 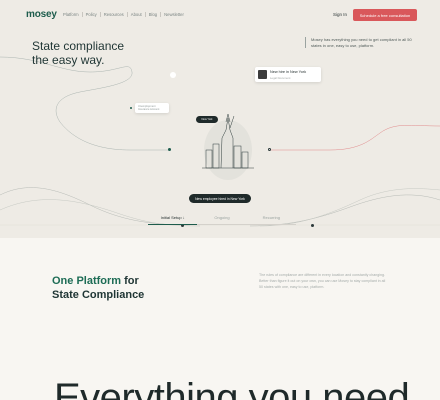 What do you see at coordinates (173, 75) in the screenshot?
I see `highlight-dot-icon` at bounding box center [173, 75].